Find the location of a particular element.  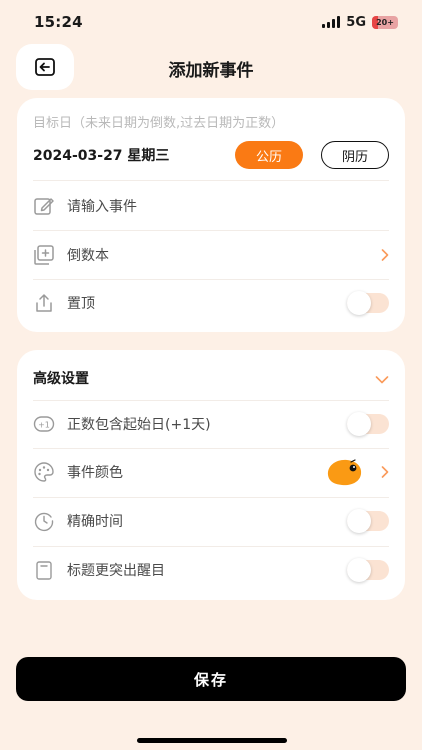

include-start-label: 正数包含起始日(+1天) is located at coordinates (139, 425).